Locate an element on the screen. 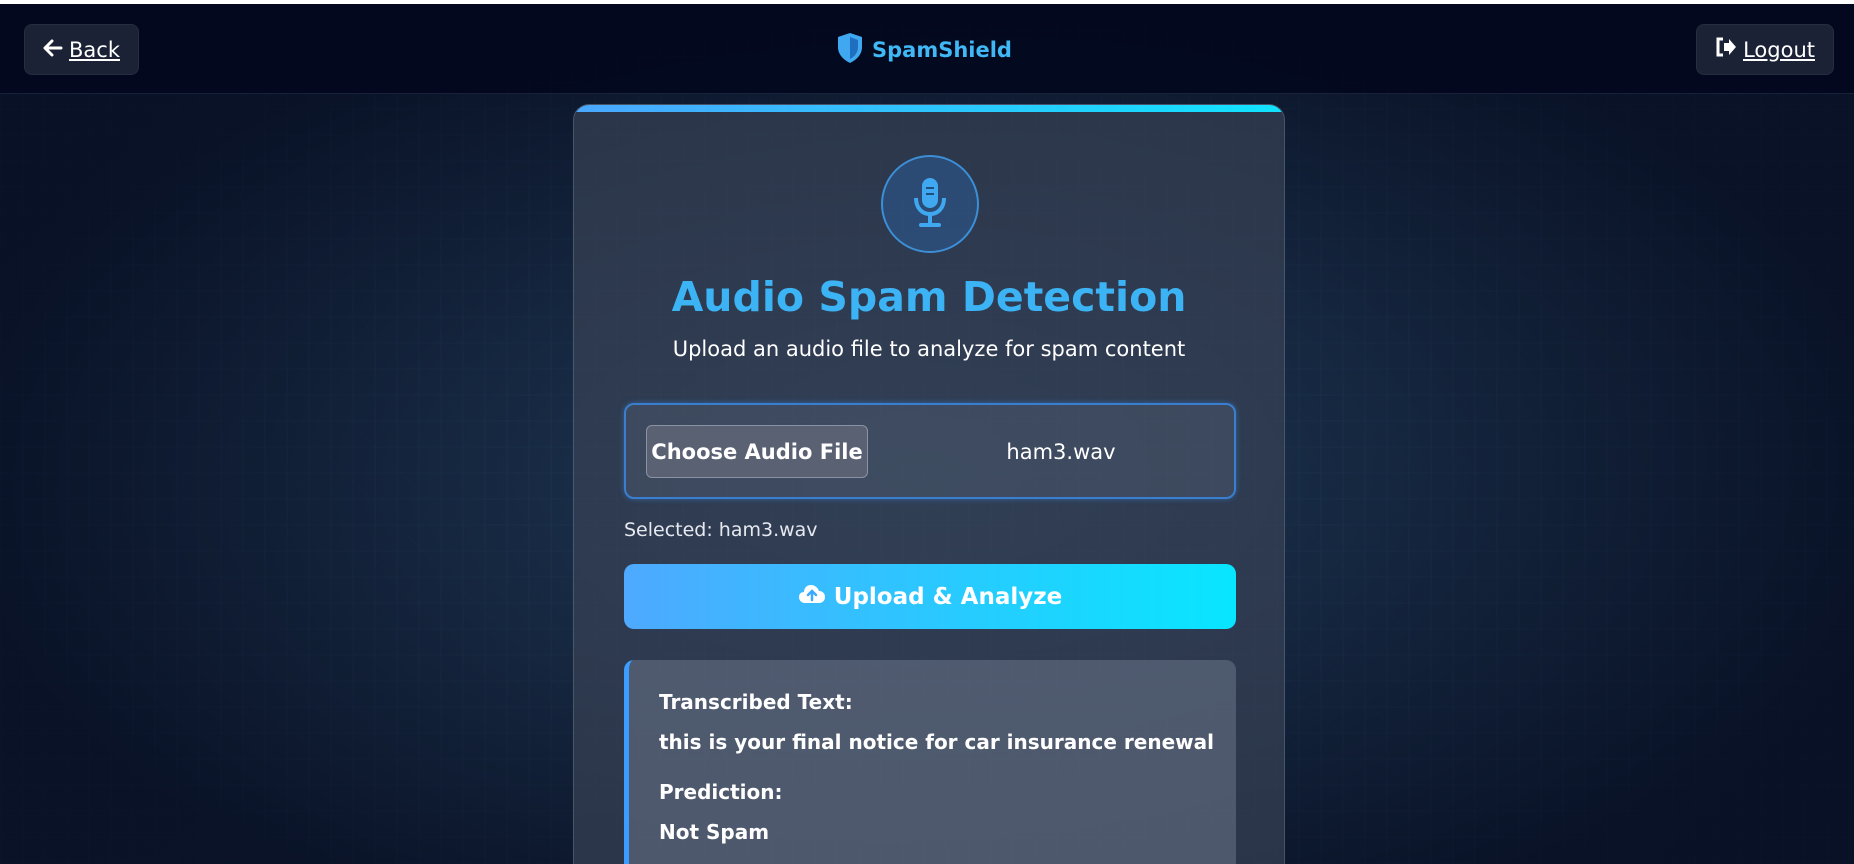  logout-icon is located at coordinates (1726, 49).